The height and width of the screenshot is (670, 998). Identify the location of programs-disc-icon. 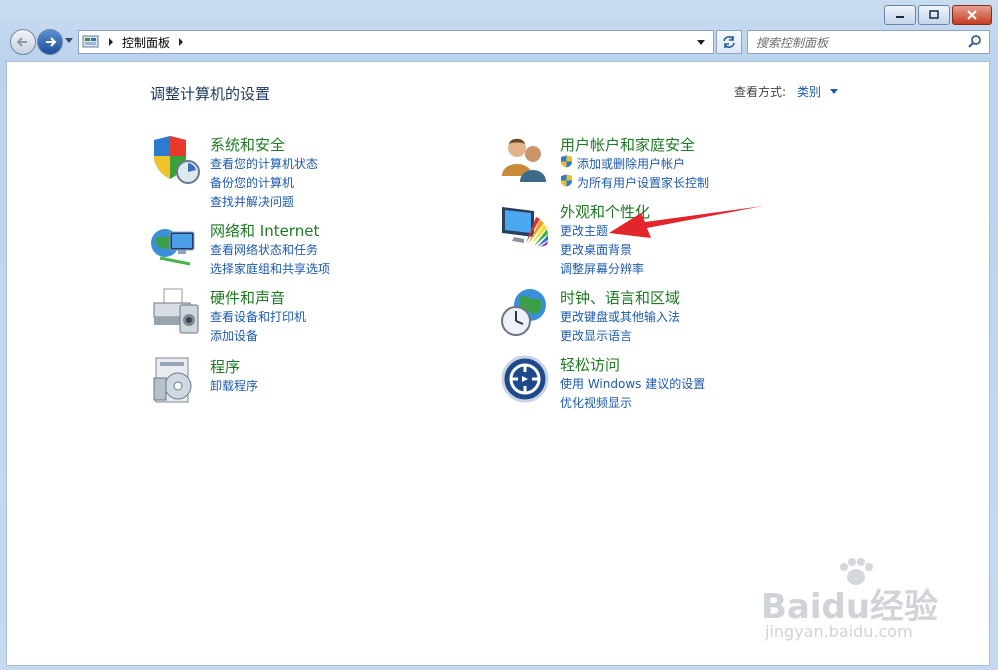
(175, 381).